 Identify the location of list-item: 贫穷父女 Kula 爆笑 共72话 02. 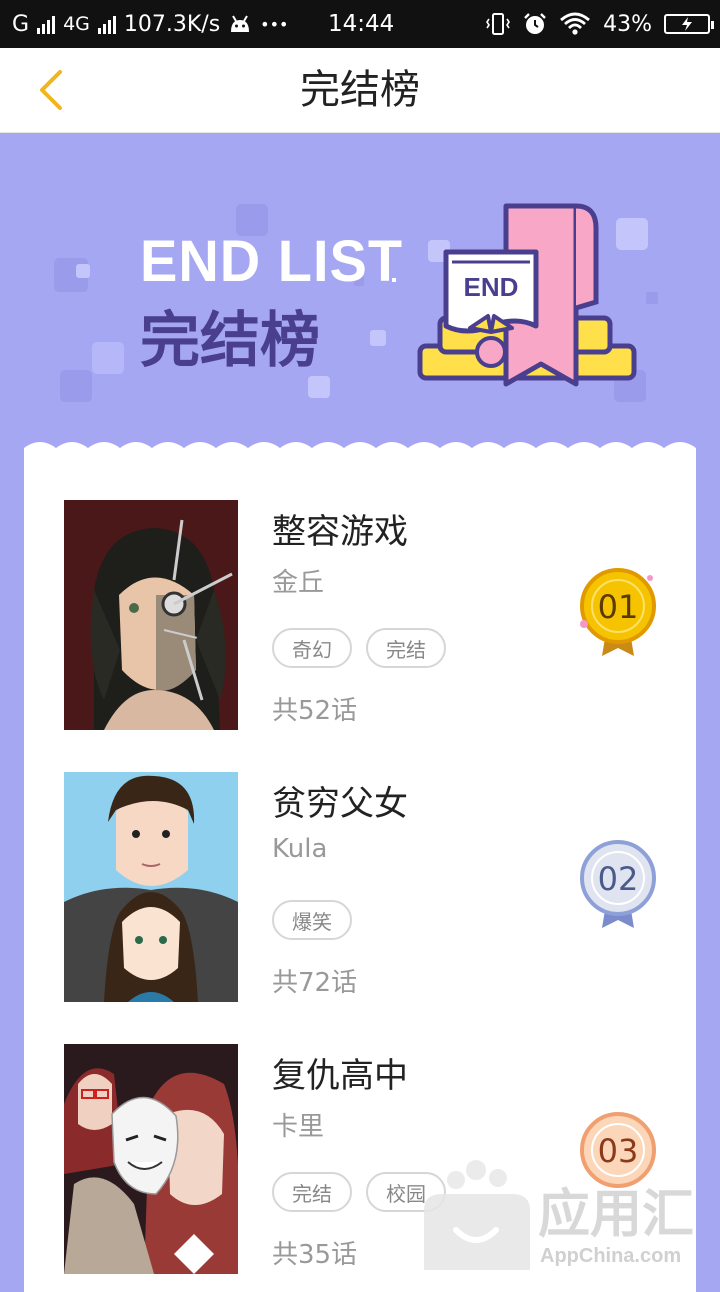
(364, 888).